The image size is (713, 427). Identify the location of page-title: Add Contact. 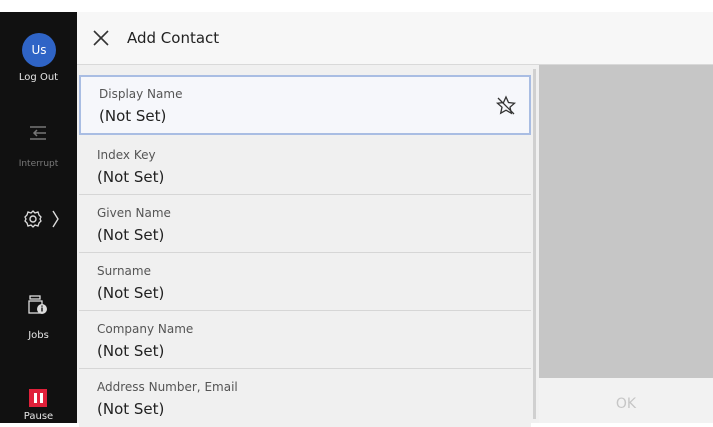
(173, 38).